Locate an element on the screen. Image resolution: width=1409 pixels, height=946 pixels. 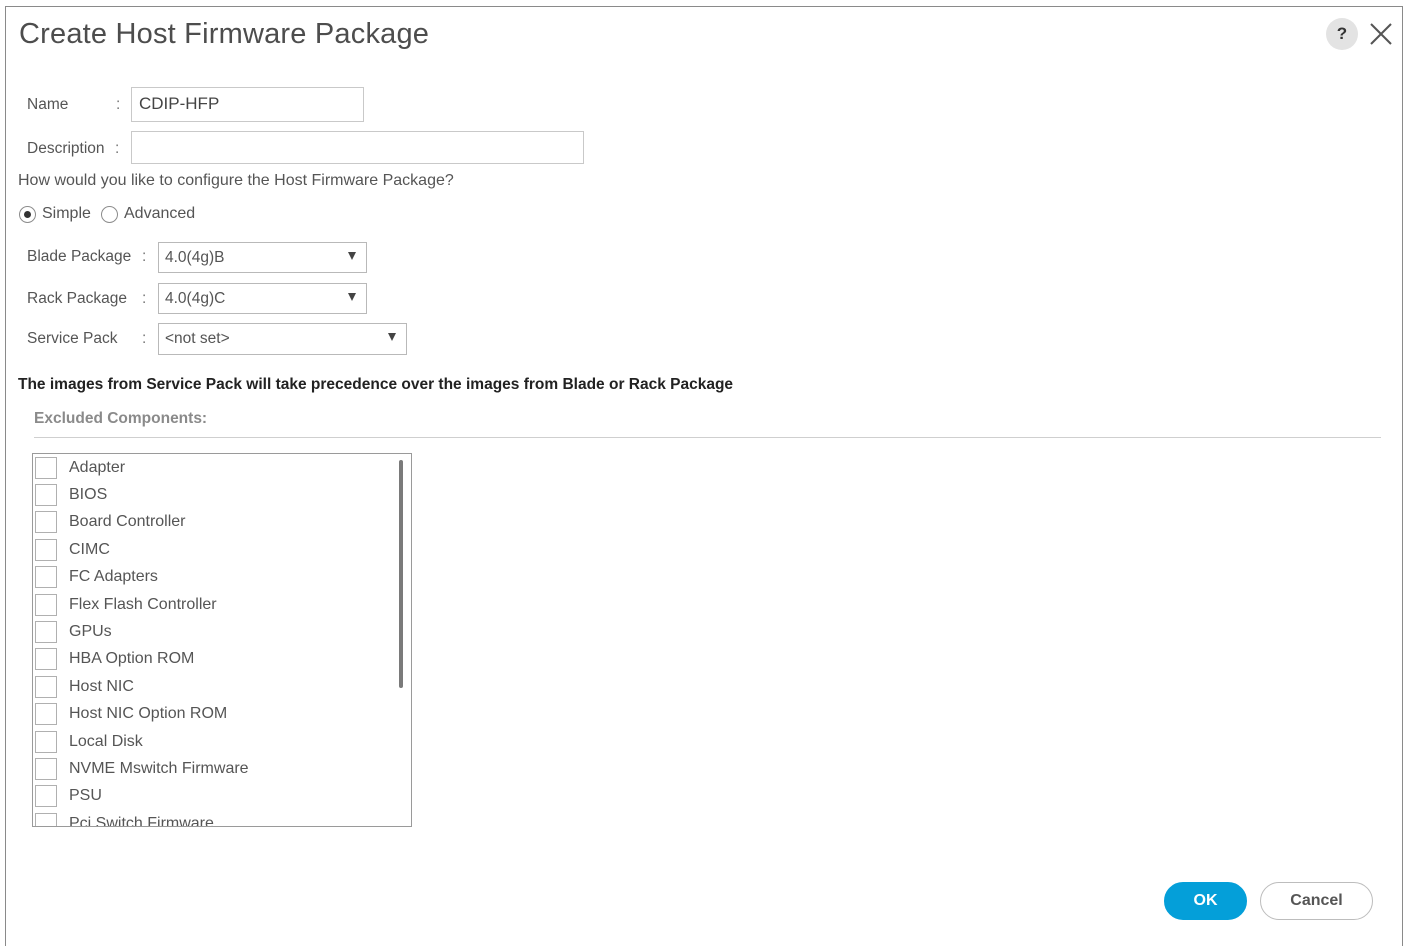
blade-package-label: Blade Package is located at coordinates (79, 256).